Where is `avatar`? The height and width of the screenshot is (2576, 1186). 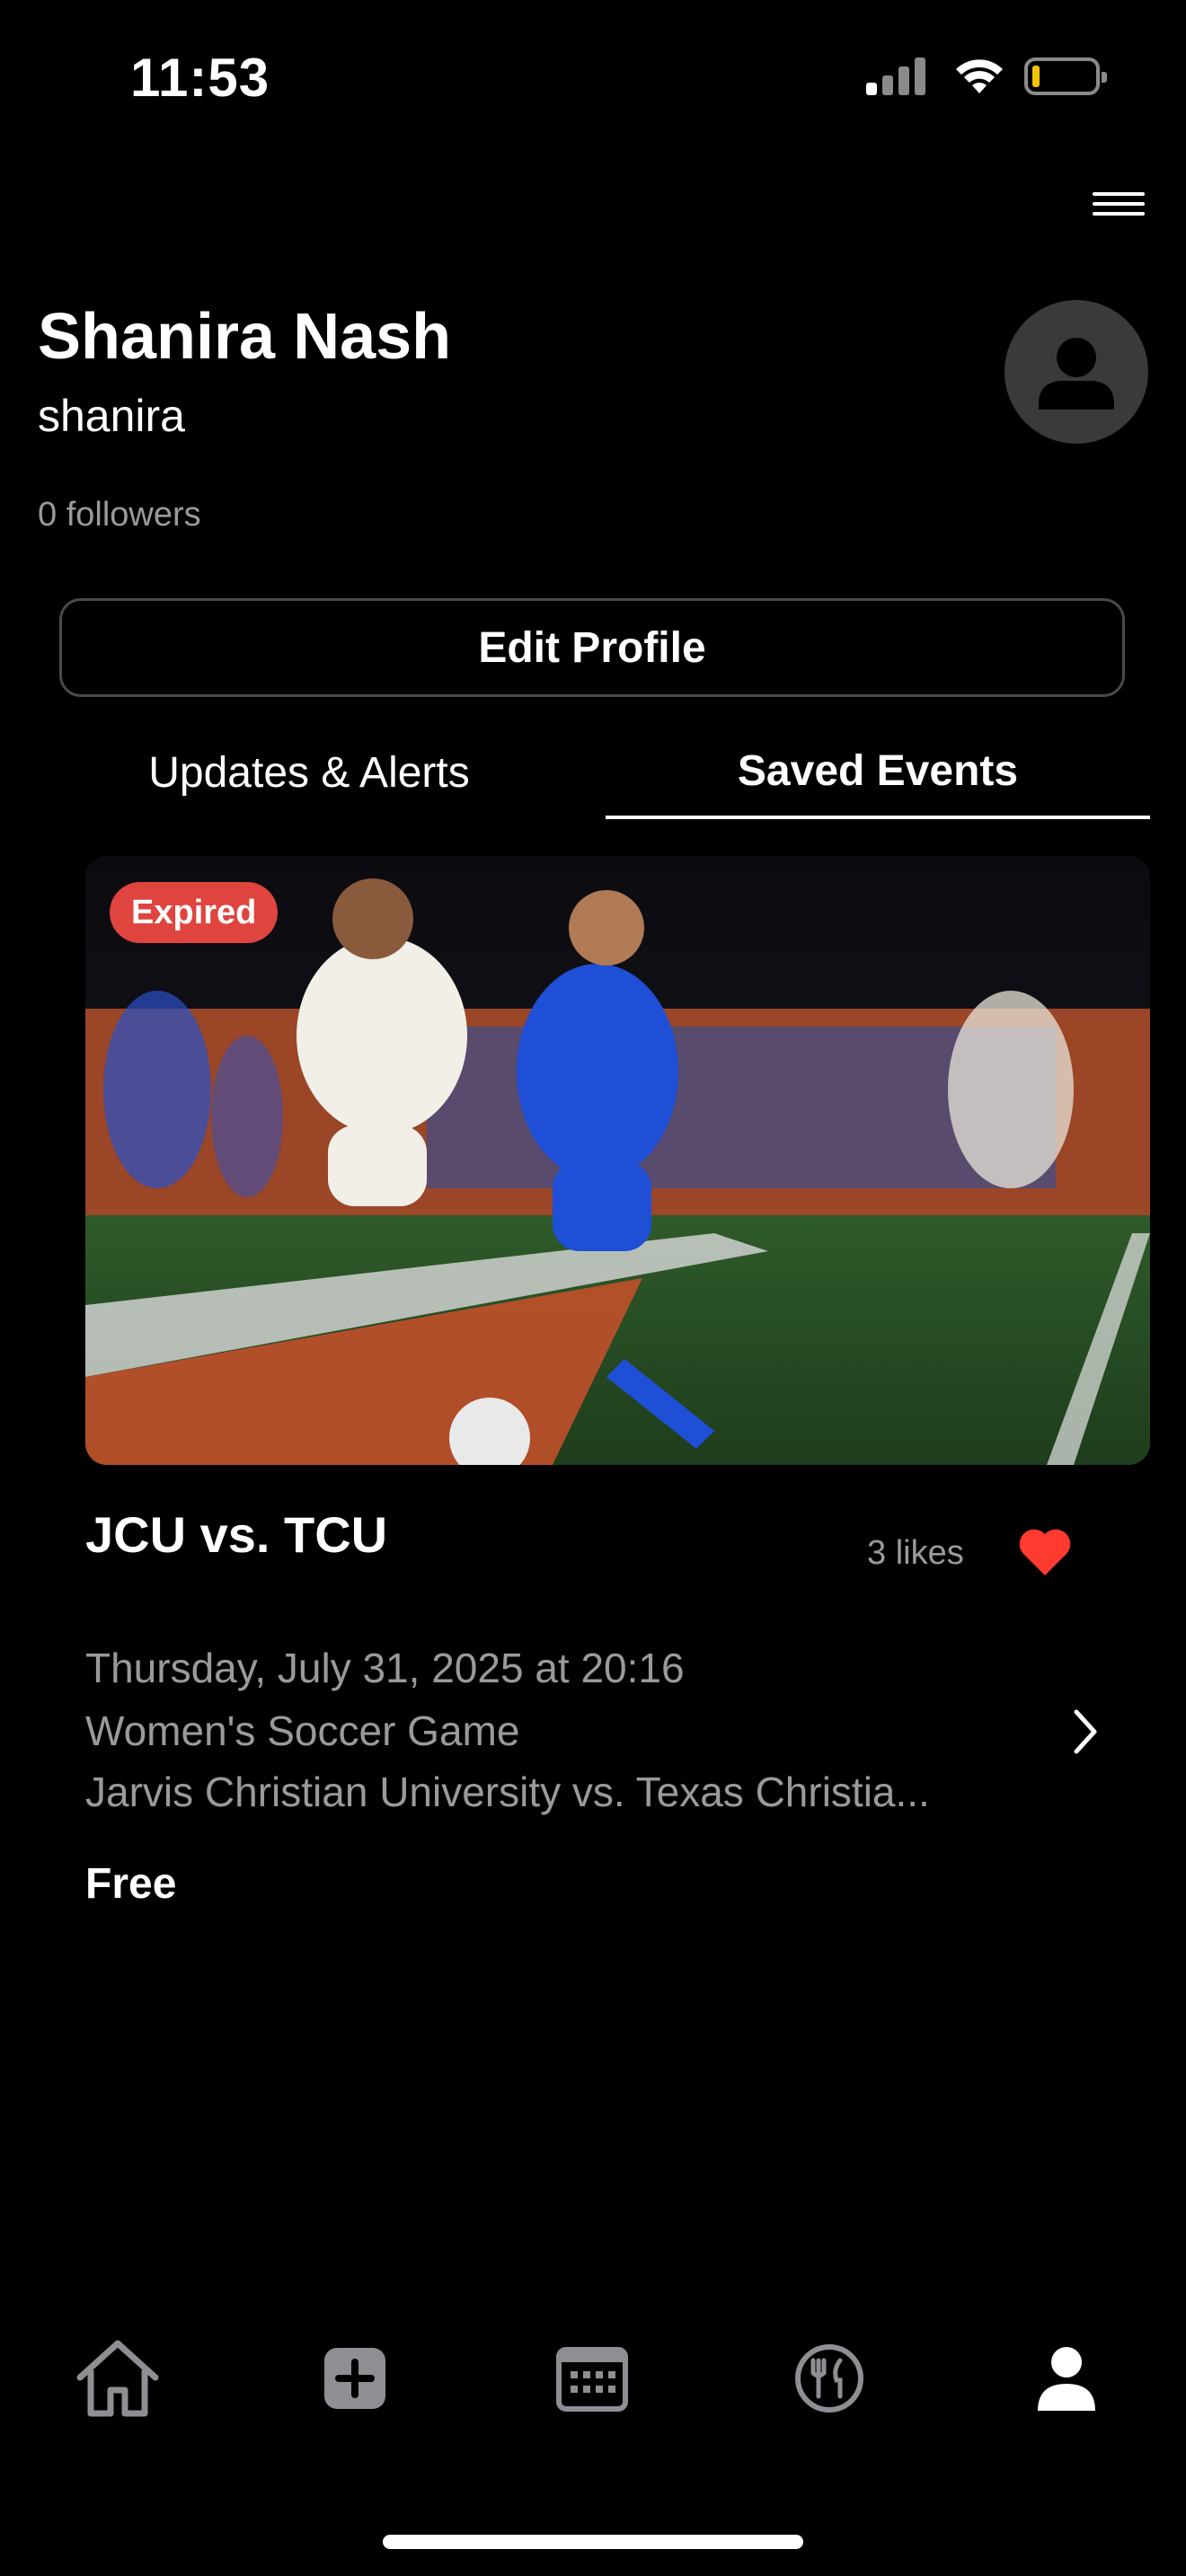
avatar is located at coordinates (1076, 372).